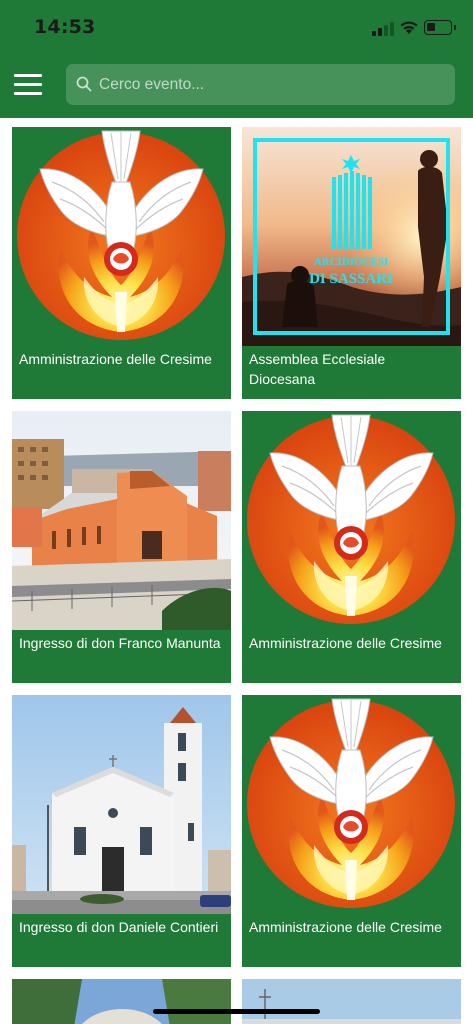 The image size is (473, 1024). I want to click on event-card: Ingresso di don Daniele Contieri, so click(121, 831).